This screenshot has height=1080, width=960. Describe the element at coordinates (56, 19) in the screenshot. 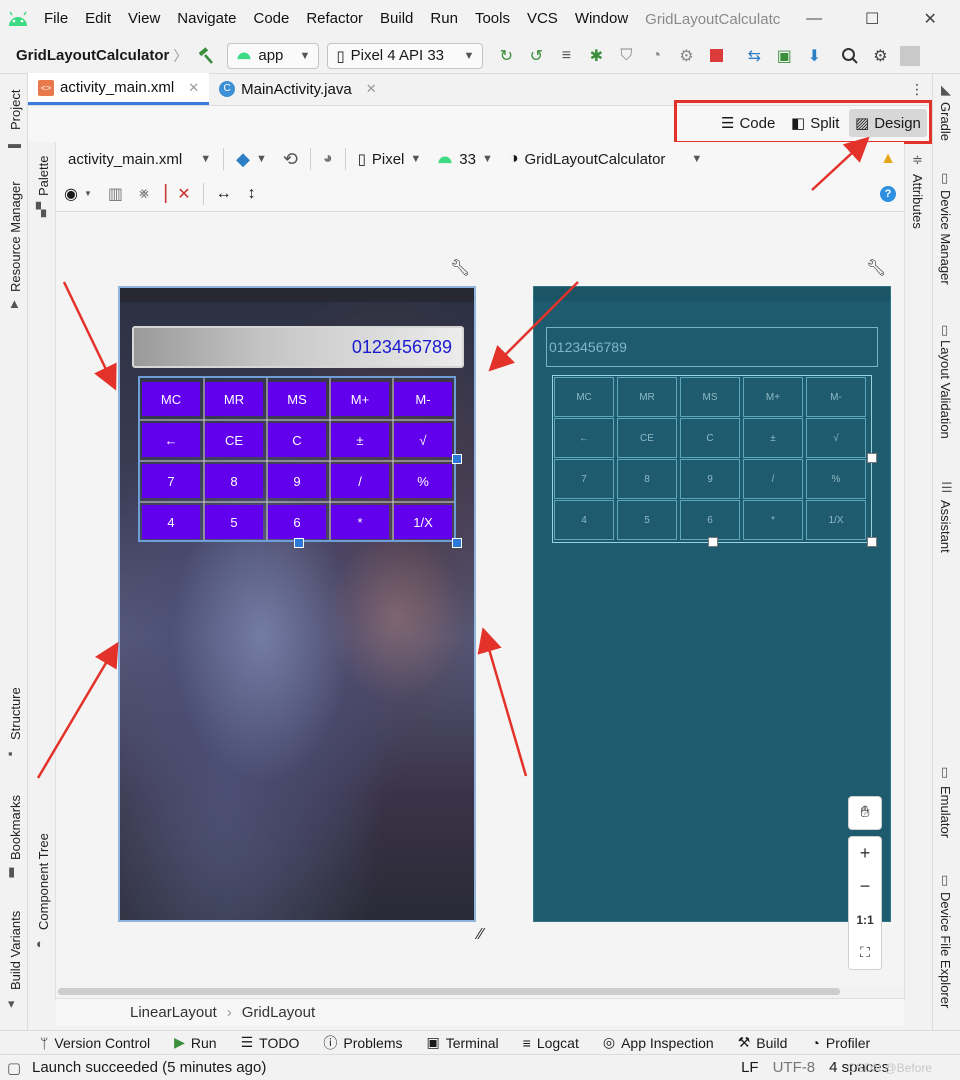

I see `menu-file: File` at that location.